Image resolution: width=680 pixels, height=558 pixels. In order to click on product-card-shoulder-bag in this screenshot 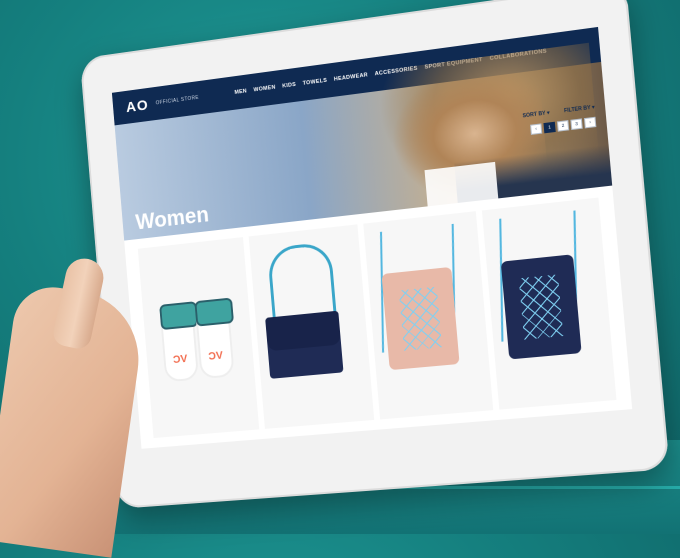, I will do `click(312, 326)`.